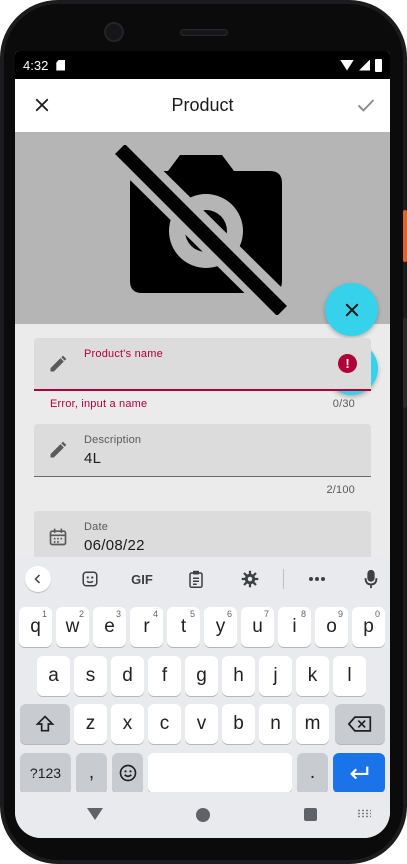 The width and height of the screenshot is (407, 864). Describe the element at coordinates (250, 579) in the screenshot. I see `gear-icon` at that location.